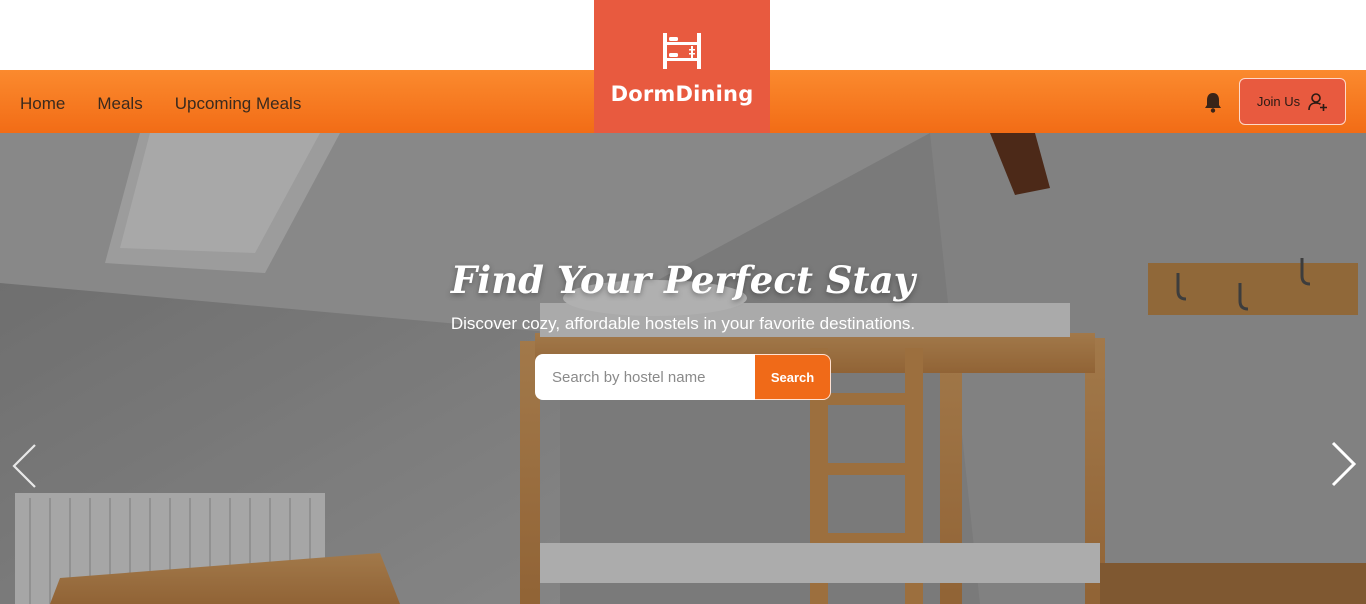  Describe the element at coordinates (682, 94) in the screenshot. I see `brand-name: DormDining` at that location.